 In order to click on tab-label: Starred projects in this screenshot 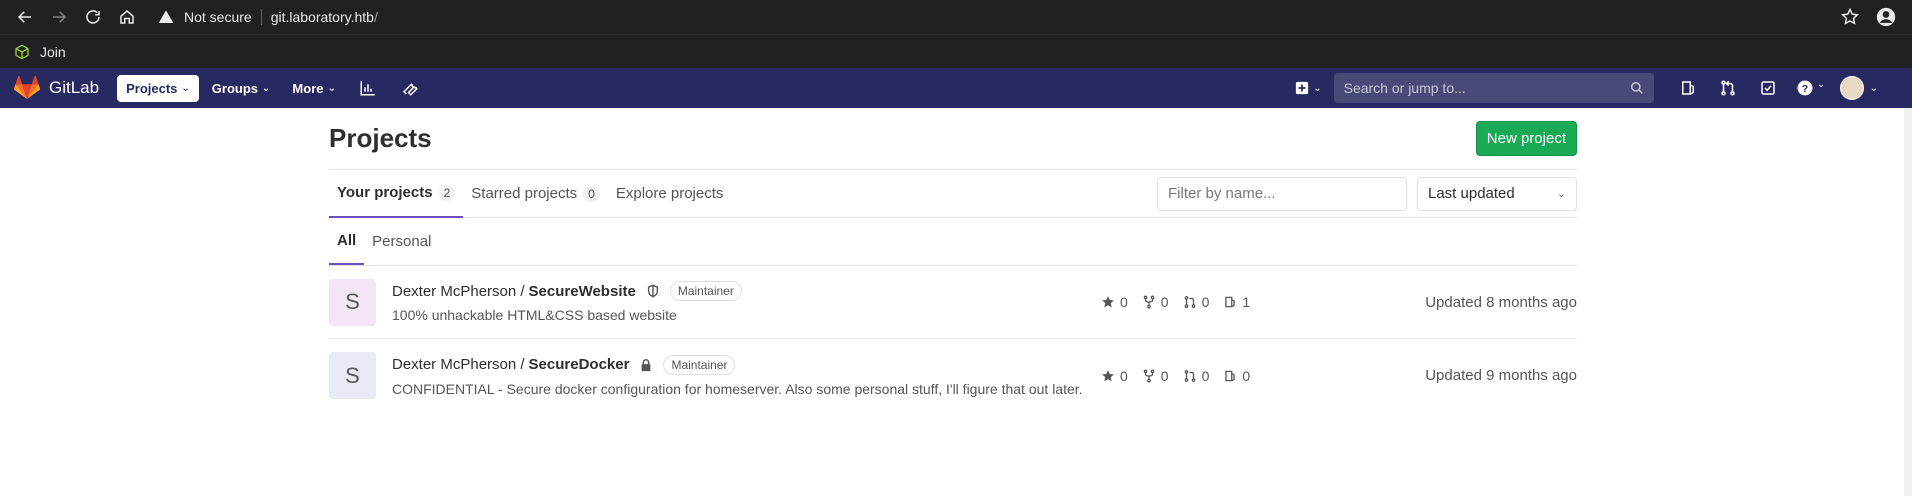, I will do `click(524, 193)`.